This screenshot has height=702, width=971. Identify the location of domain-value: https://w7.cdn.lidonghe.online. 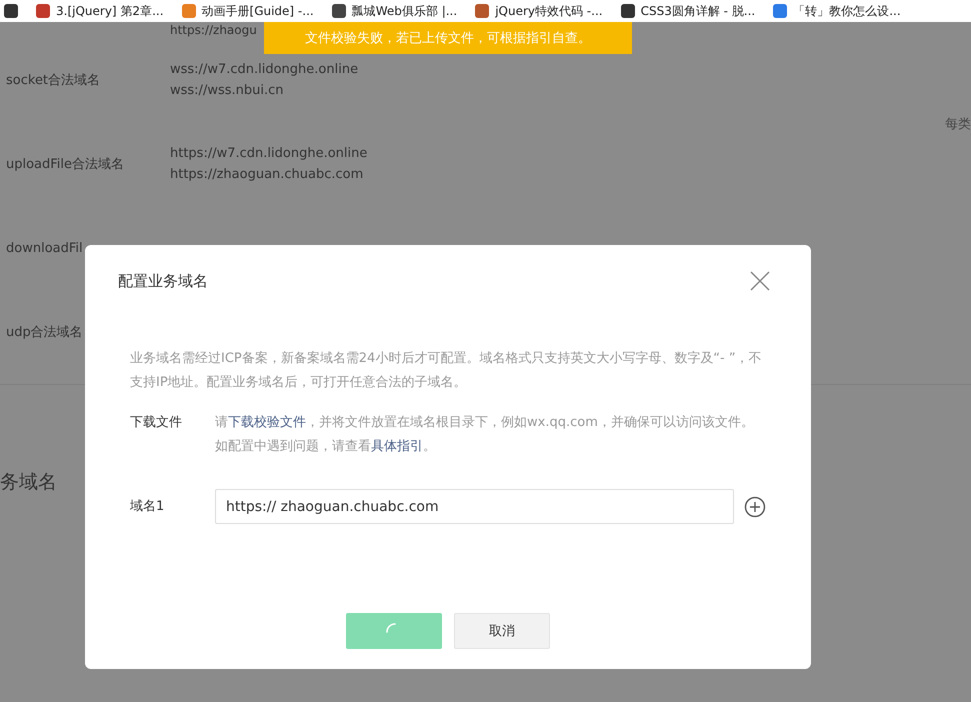
(269, 153).